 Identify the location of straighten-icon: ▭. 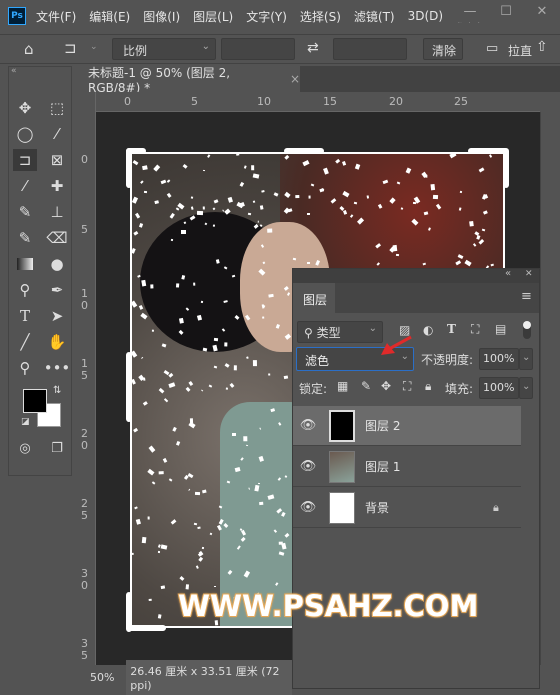
(492, 48).